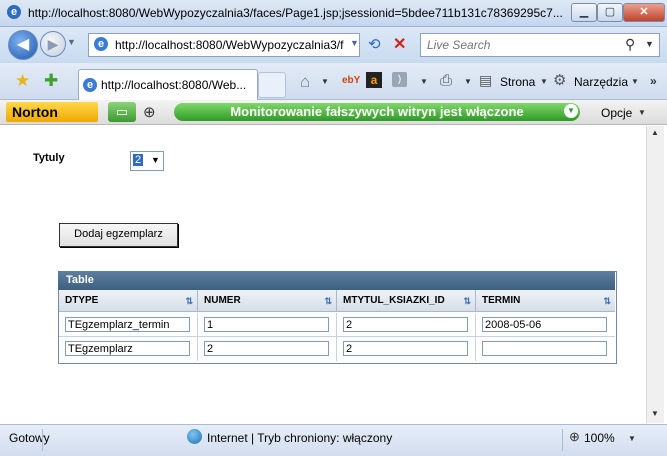 This screenshot has height=456, width=667. I want to click on column-header-label: MTYTUL_KSIAZKI_ID, so click(394, 300).